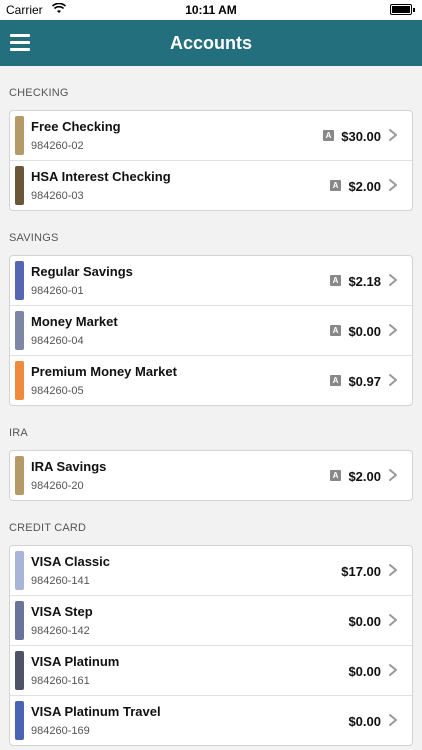 Image resolution: width=422 pixels, height=750 pixels. I want to click on account-name: Free Checking, so click(76, 126).